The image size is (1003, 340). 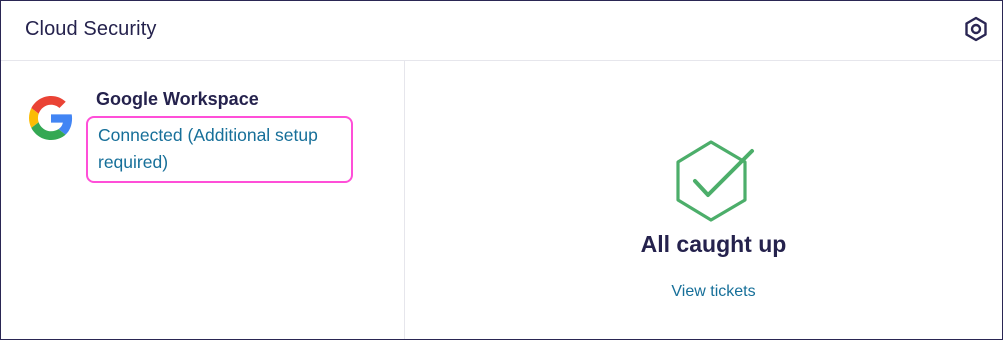 What do you see at coordinates (51, 118) in the screenshot?
I see `google-g-icon` at bounding box center [51, 118].